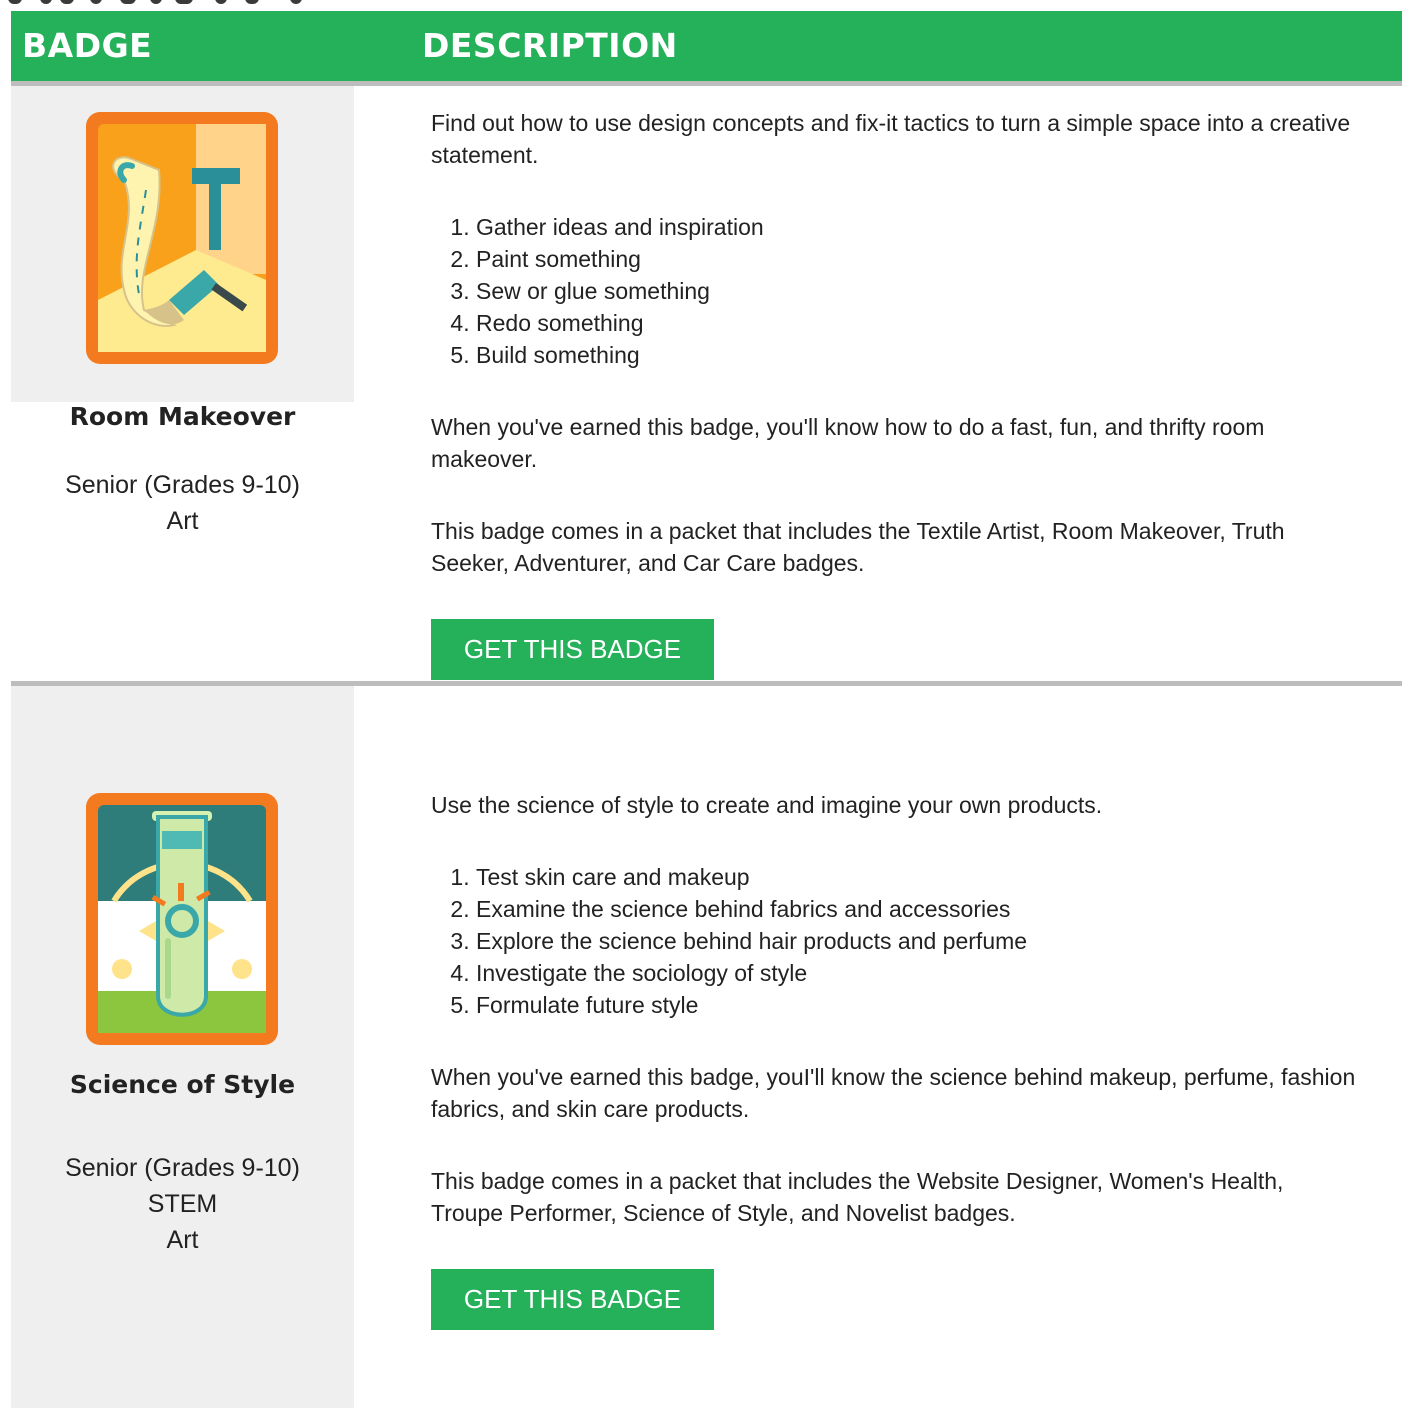  What do you see at coordinates (182, 238) in the screenshot?
I see `room-makeover-badge-icon` at bounding box center [182, 238].